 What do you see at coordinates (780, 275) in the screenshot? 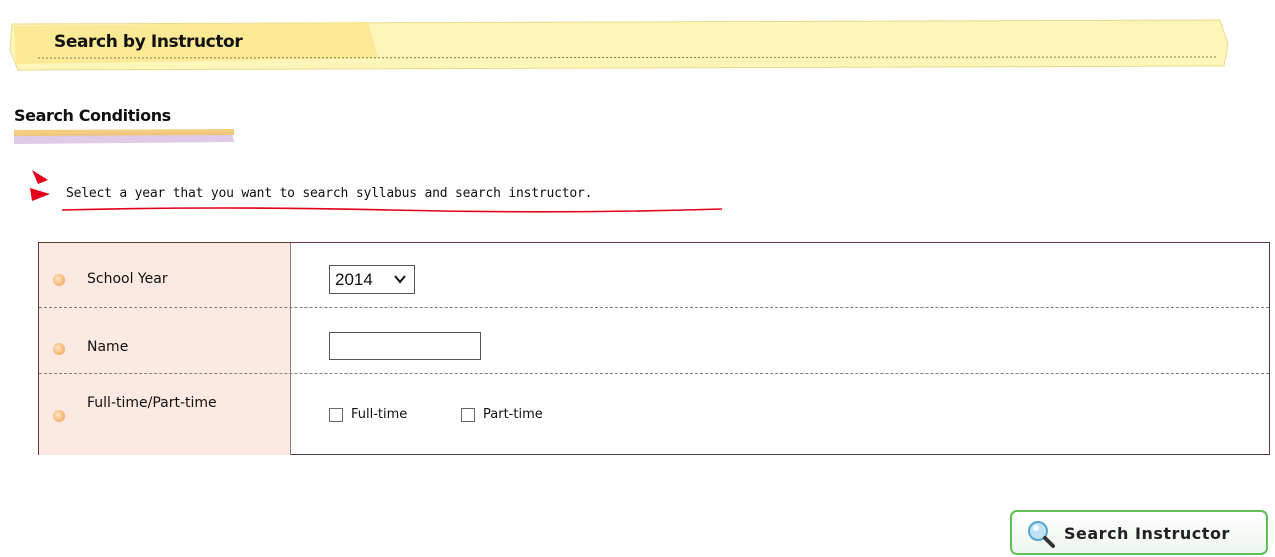
I see `value-cell: 2014` at bounding box center [780, 275].